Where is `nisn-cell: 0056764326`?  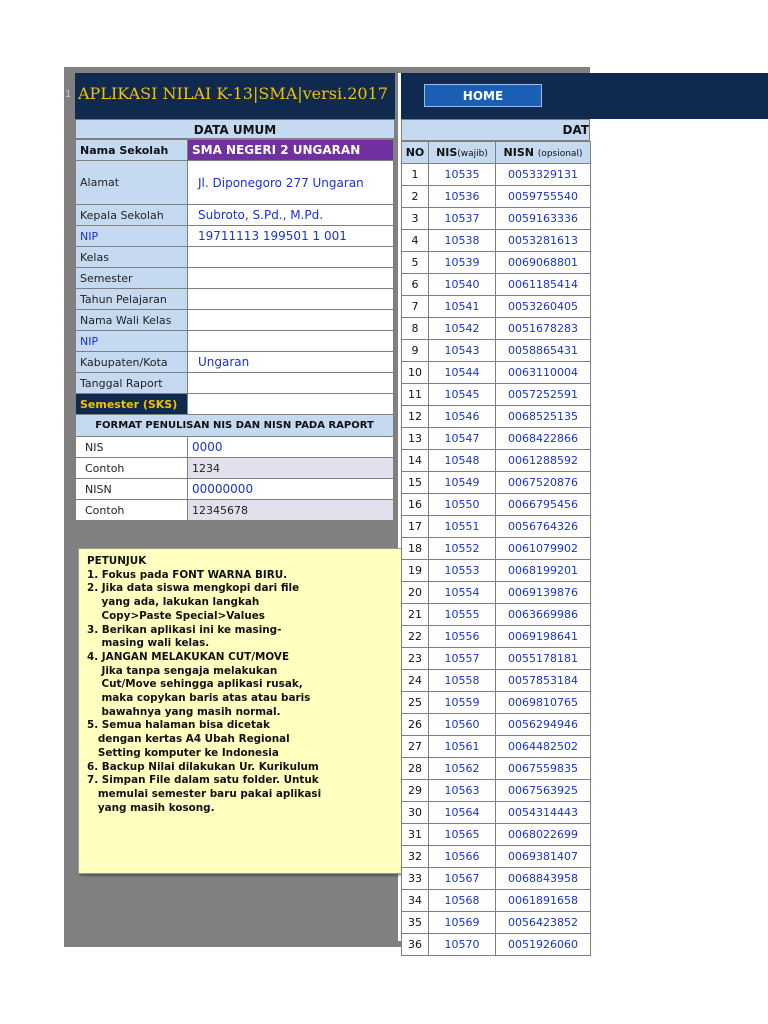 nisn-cell: 0056764326 is located at coordinates (543, 526).